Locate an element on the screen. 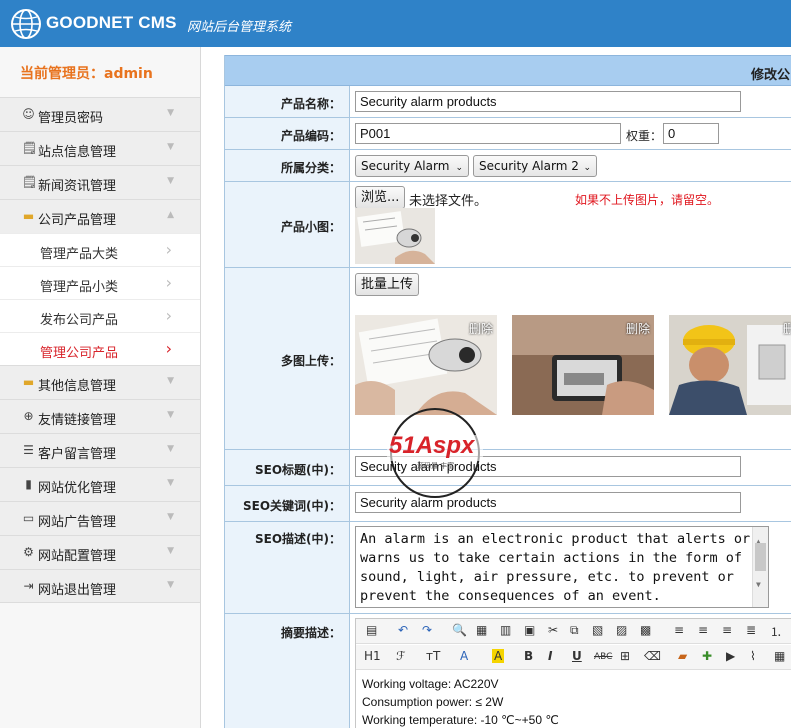  sidebar-item-admin-password: ☺ 管理员密码 ▼ is located at coordinates (100, 114).